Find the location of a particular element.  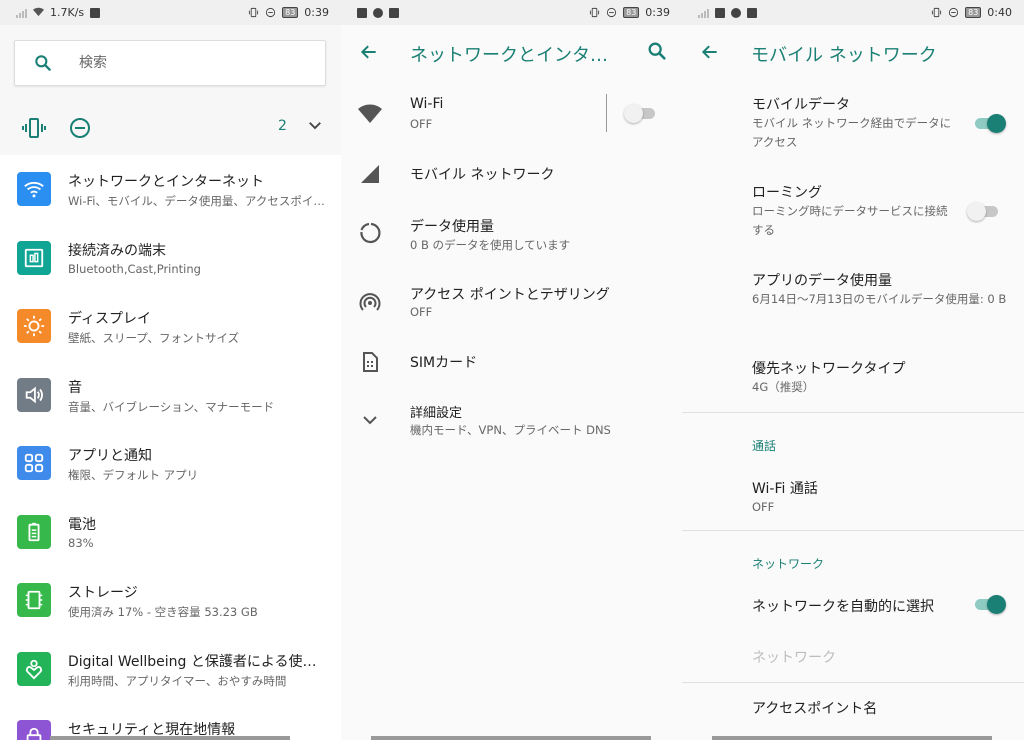

status-bar: 83 0:40 is located at coordinates (853, 12).